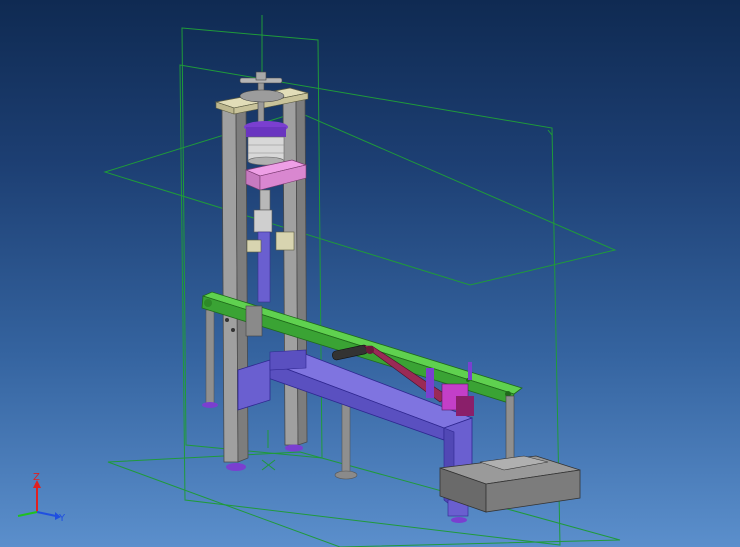  I want to click on z-axis-label: Z, so click(36, 477).